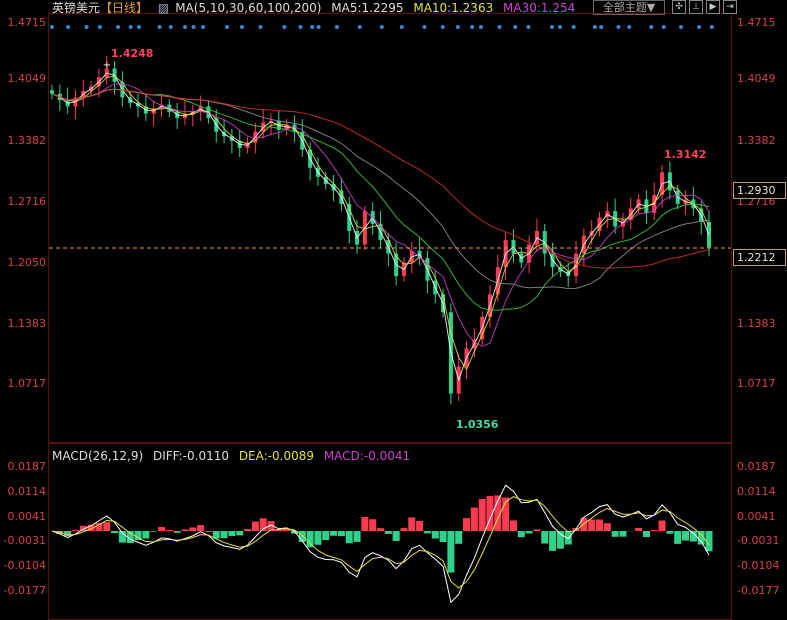 The image size is (787, 620). Describe the element at coordinates (191, 456) in the screenshot. I see `diff-value: DIFF:-0.0110` at that location.